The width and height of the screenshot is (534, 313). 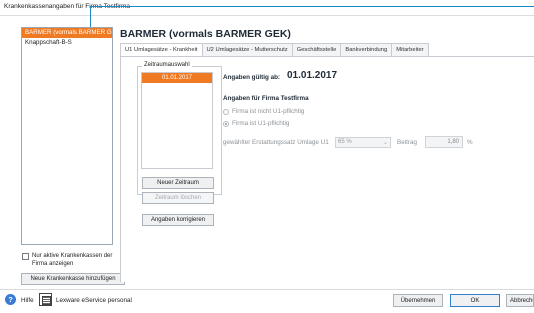 What do you see at coordinates (205, 34) in the screenshot?
I see `insurer-title: BARMER (vormals BARMER GEK)` at bounding box center [205, 34].